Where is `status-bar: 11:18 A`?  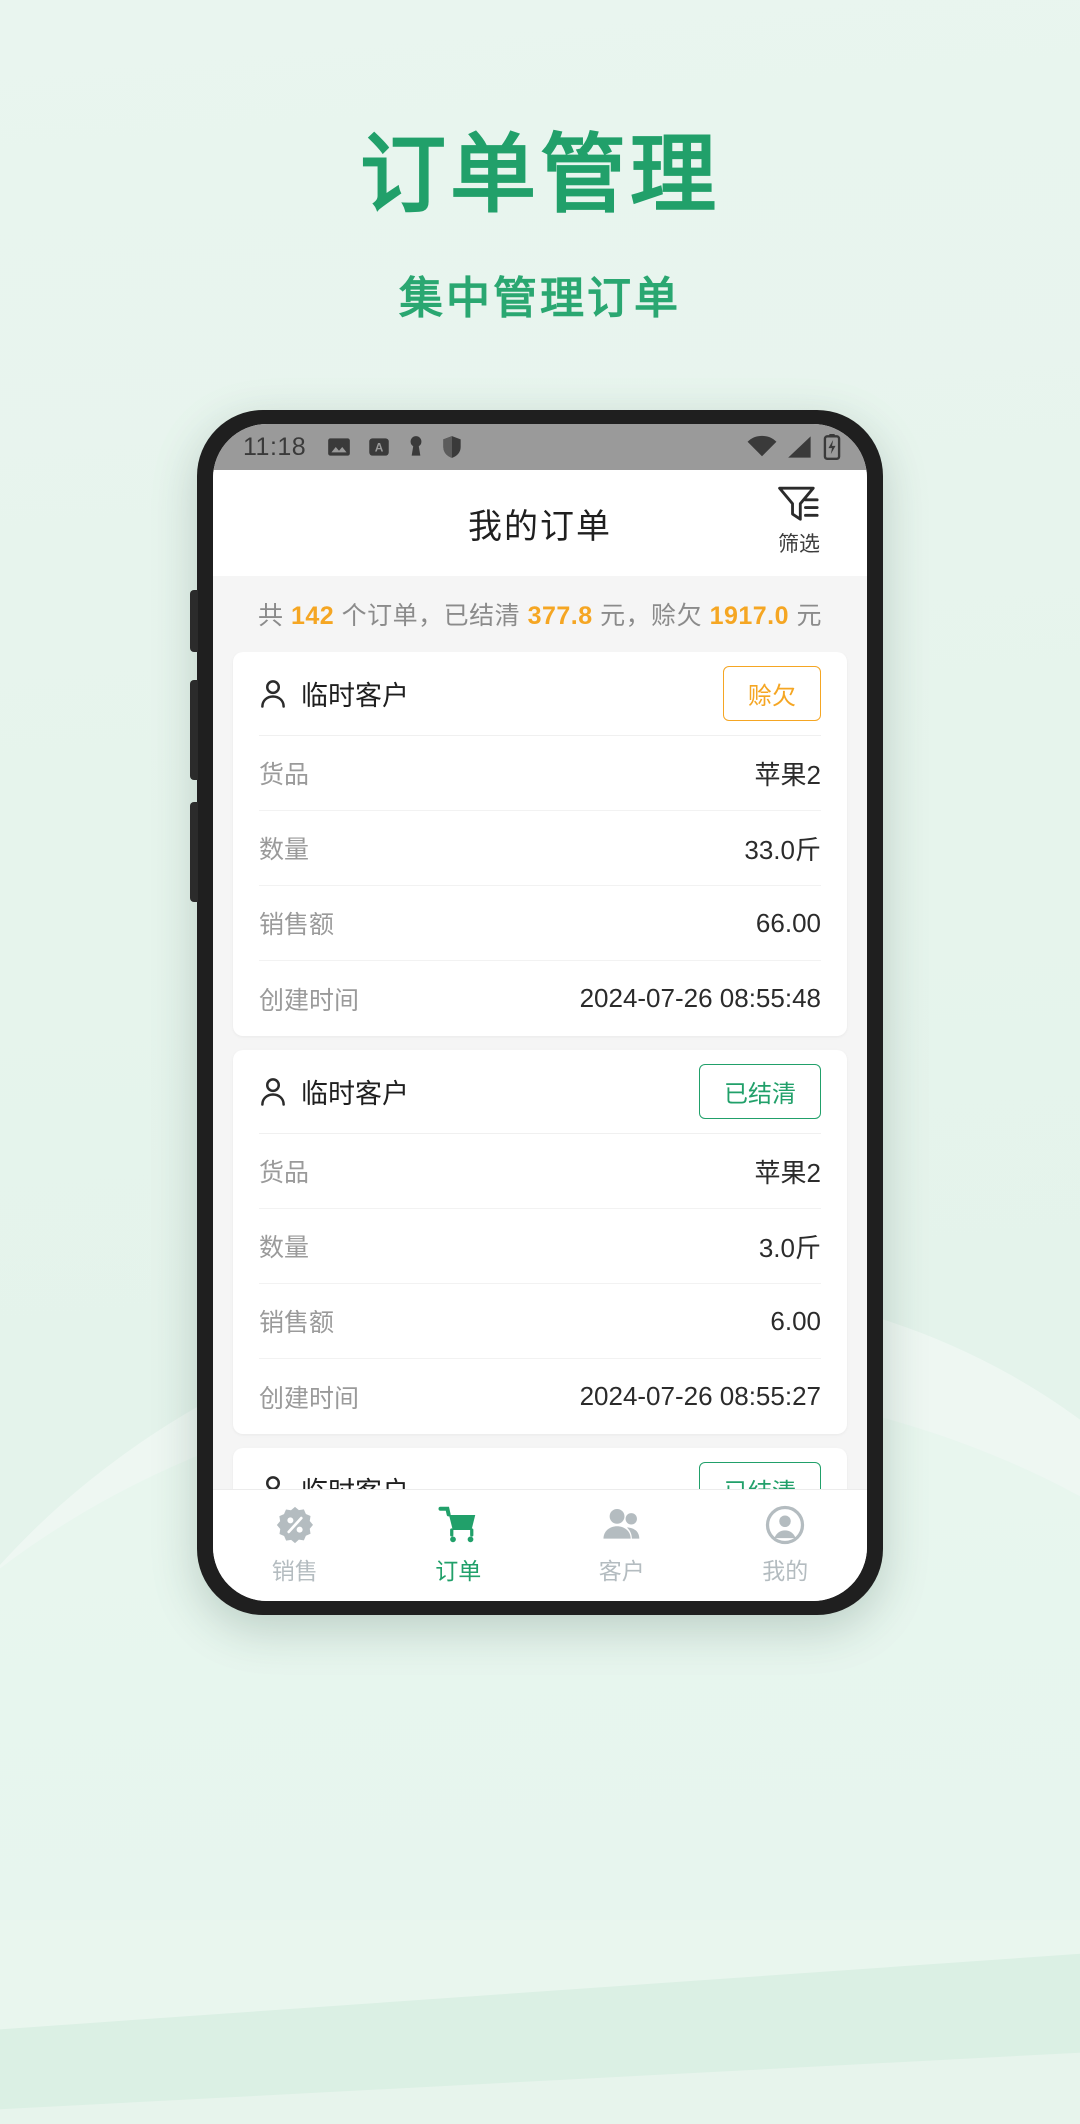
status-bar: 11:18 A is located at coordinates (540, 447).